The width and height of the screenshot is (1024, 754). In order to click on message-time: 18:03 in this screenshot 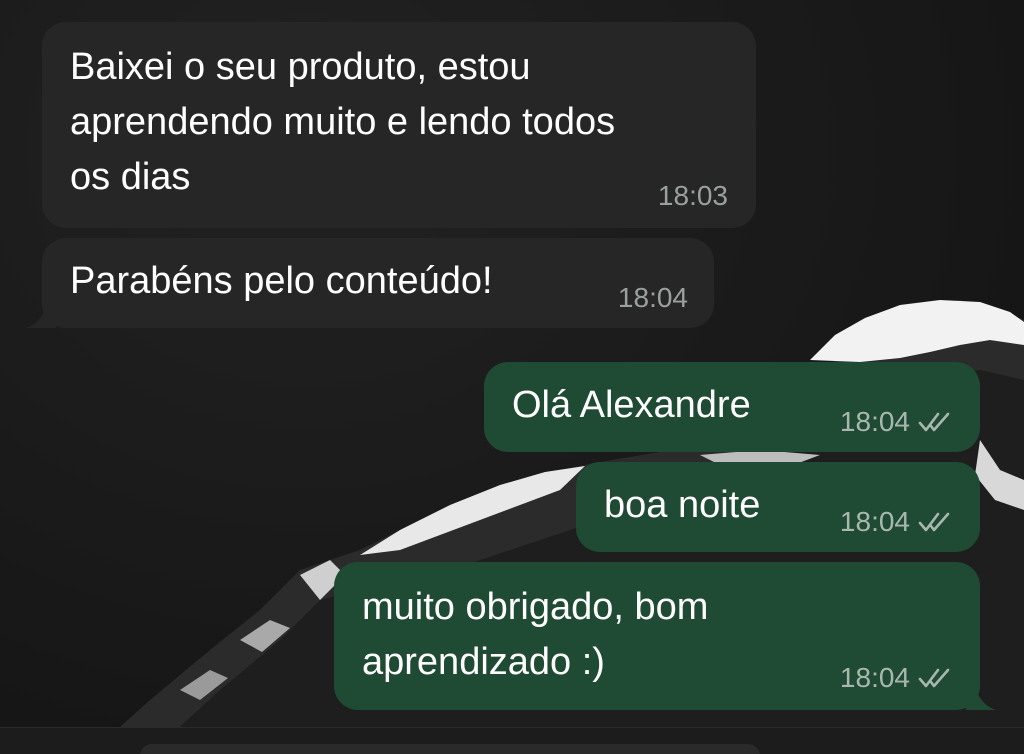, I will do `click(692, 195)`.